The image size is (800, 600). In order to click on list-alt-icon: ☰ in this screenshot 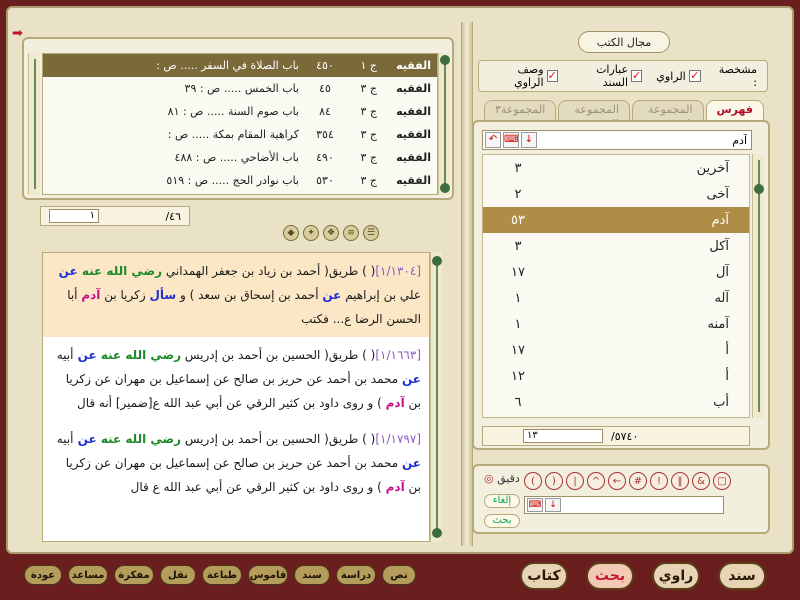, I will do `click(371, 233)`.